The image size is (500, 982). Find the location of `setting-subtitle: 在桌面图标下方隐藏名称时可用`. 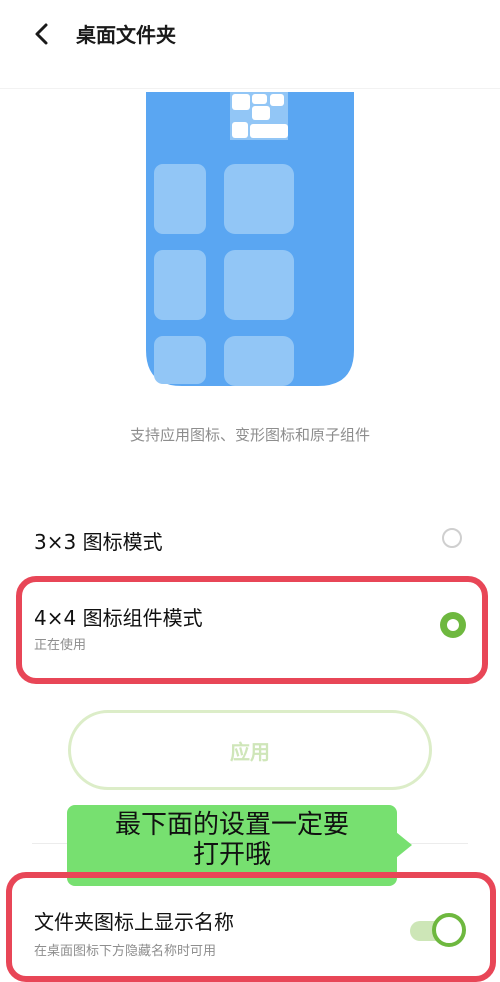

setting-subtitle: 在桌面图标下方隐藏名称时可用 is located at coordinates (125, 951).